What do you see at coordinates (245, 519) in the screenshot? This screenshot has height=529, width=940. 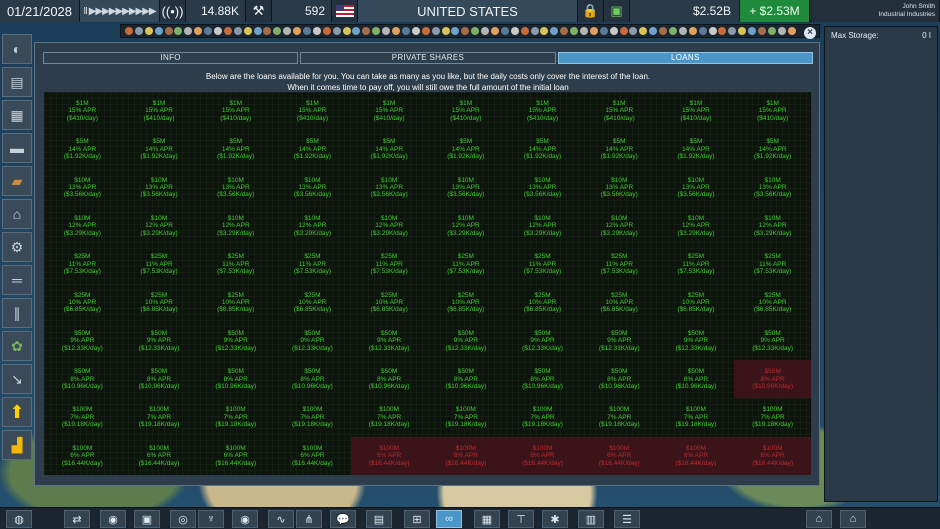 I see `eye-small-icon: ◉` at bounding box center [245, 519].